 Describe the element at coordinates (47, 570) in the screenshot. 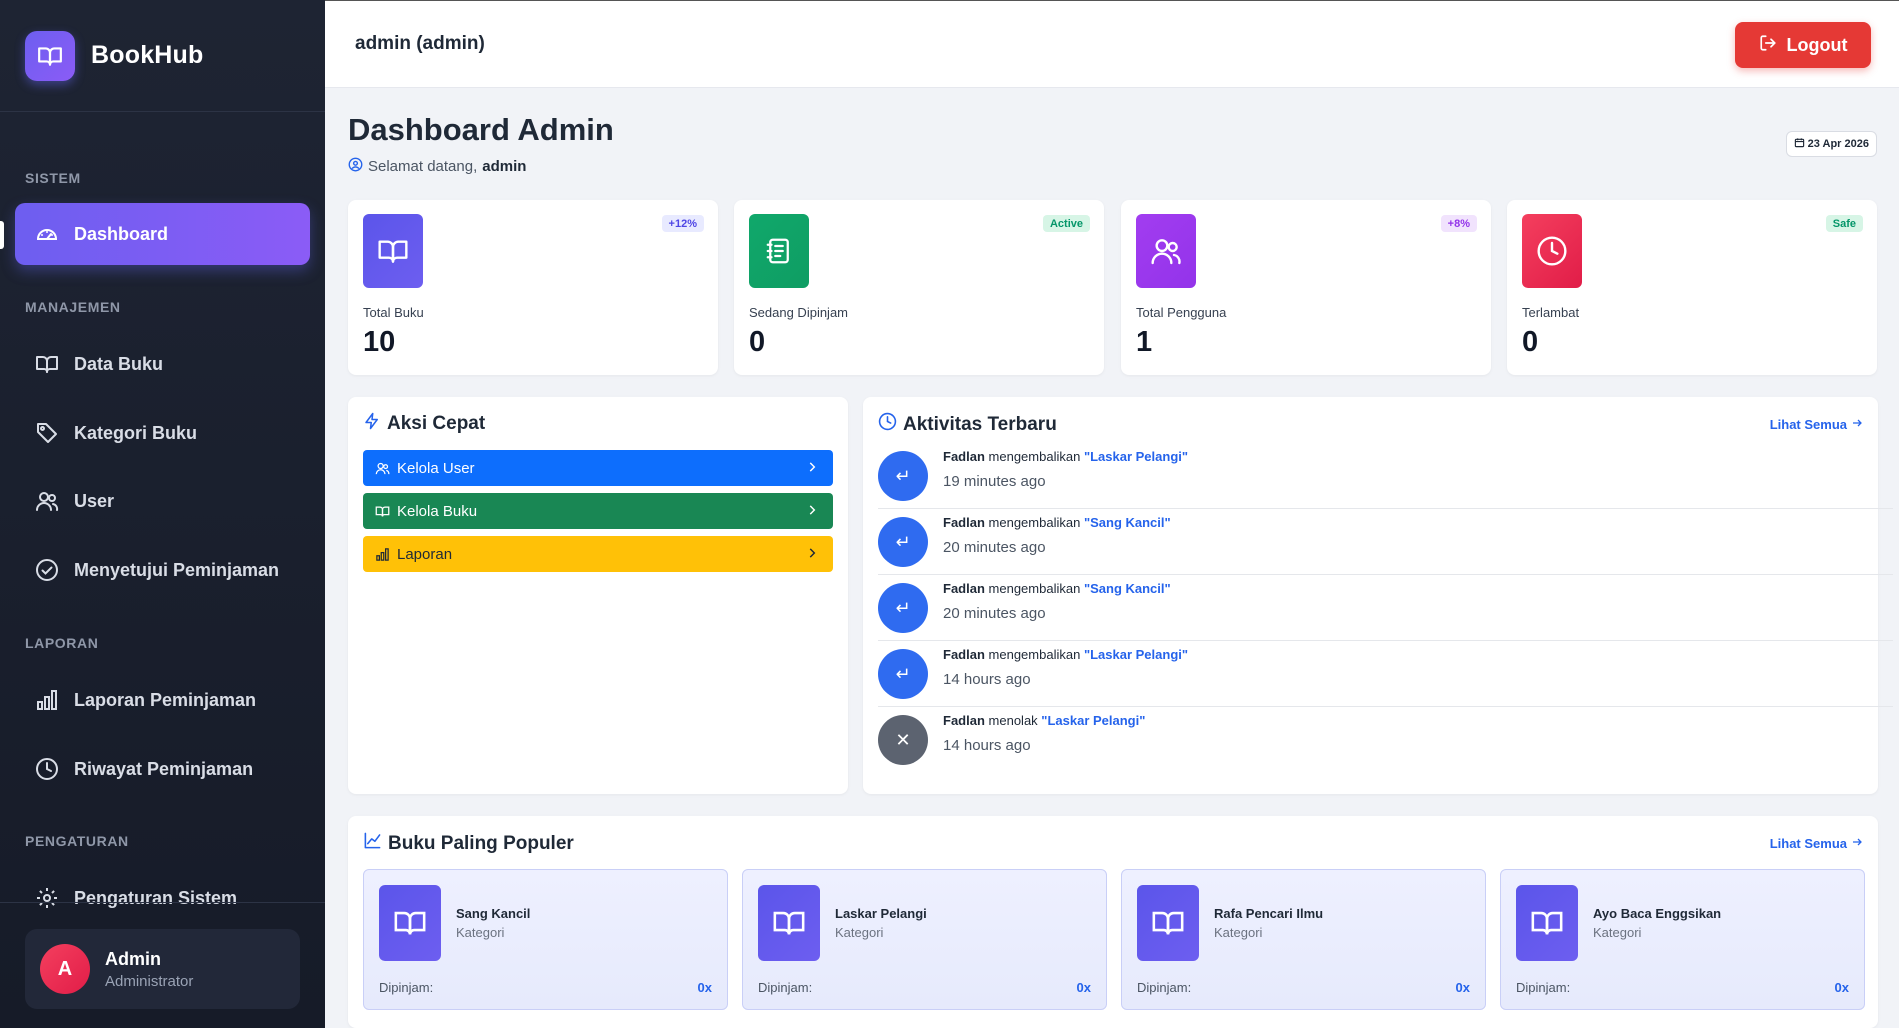

I see `check-circle-icon` at that location.